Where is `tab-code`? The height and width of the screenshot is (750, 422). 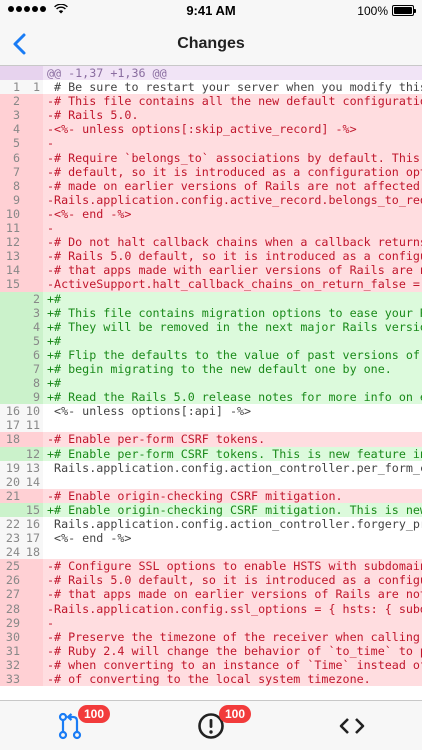
tab-code is located at coordinates (352, 725).